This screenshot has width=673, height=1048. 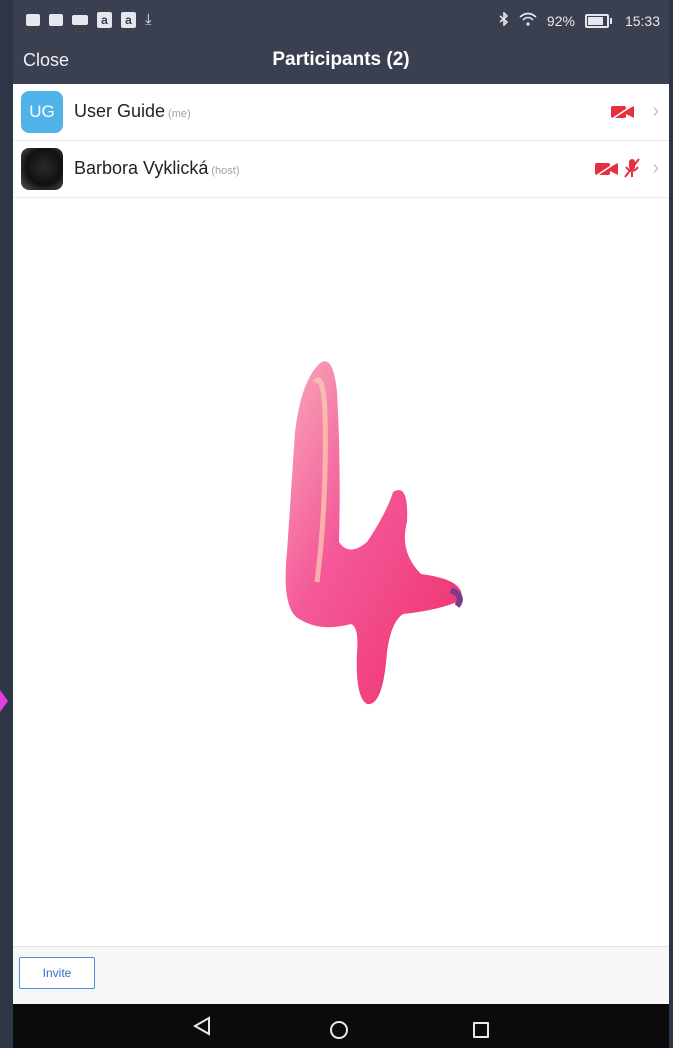 I want to click on recents-icon, so click(x=481, y=1030).